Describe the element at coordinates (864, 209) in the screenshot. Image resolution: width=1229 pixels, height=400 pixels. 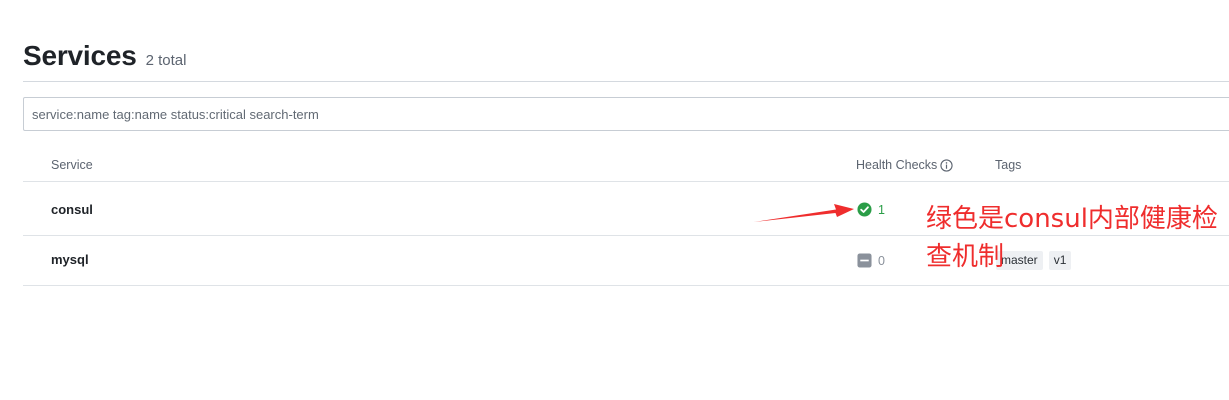
I see `check-circle-icon` at that location.